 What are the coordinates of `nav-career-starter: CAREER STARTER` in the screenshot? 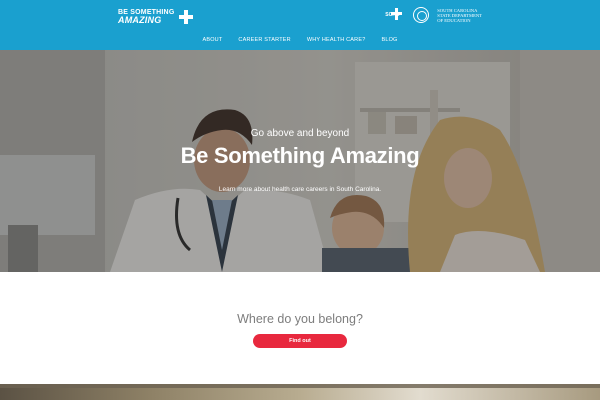 It's located at (264, 40).